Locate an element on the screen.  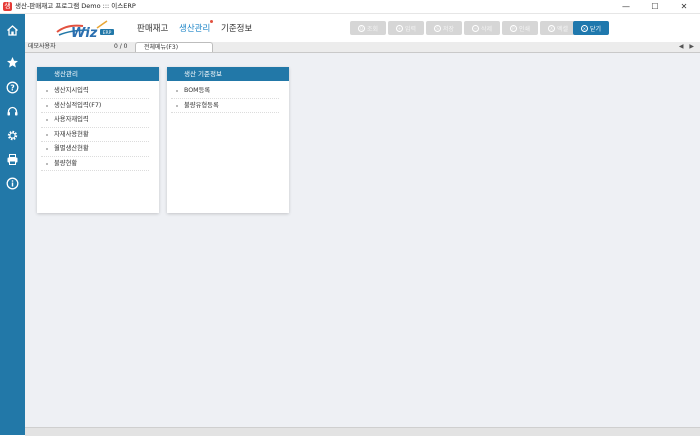
excel-button-label: 엑셀 is located at coordinates (562, 29).